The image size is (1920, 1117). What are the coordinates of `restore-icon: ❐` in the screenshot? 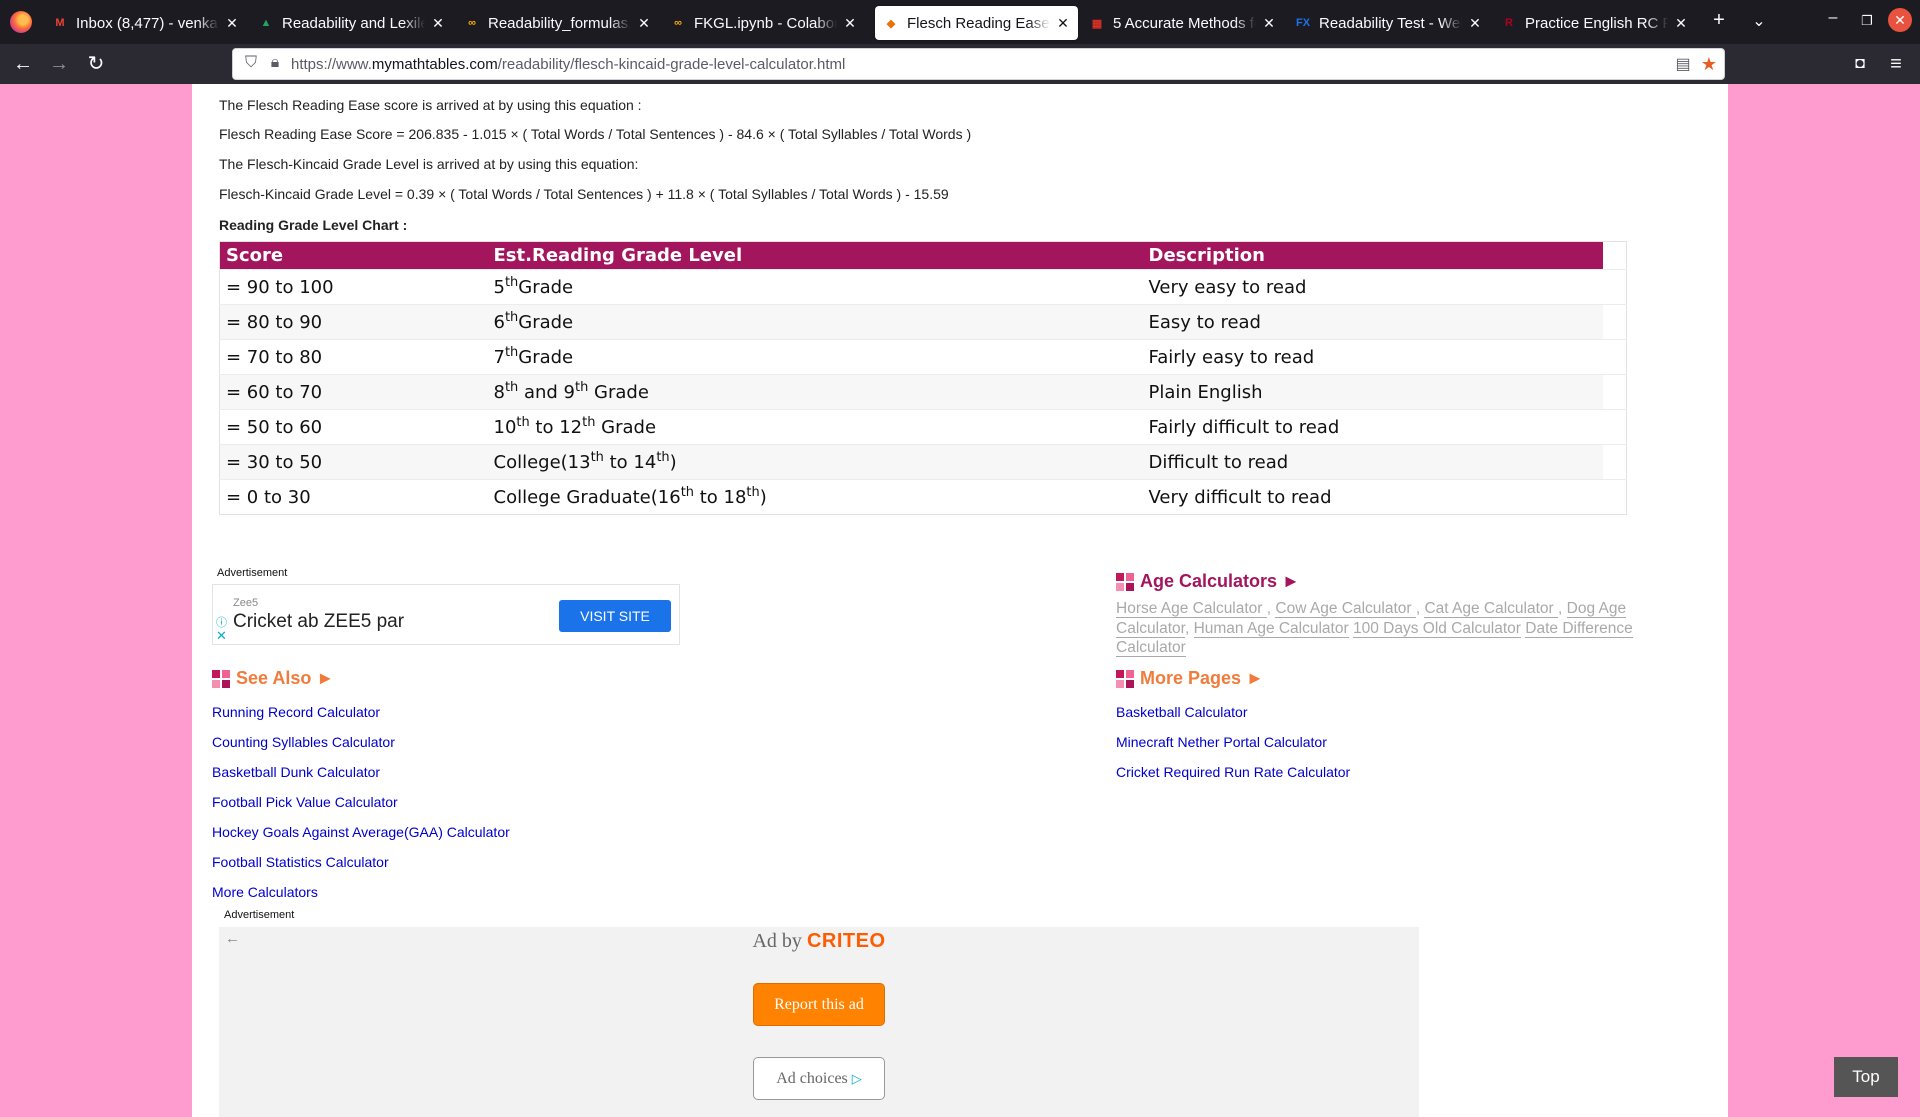 It's located at (1867, 21).